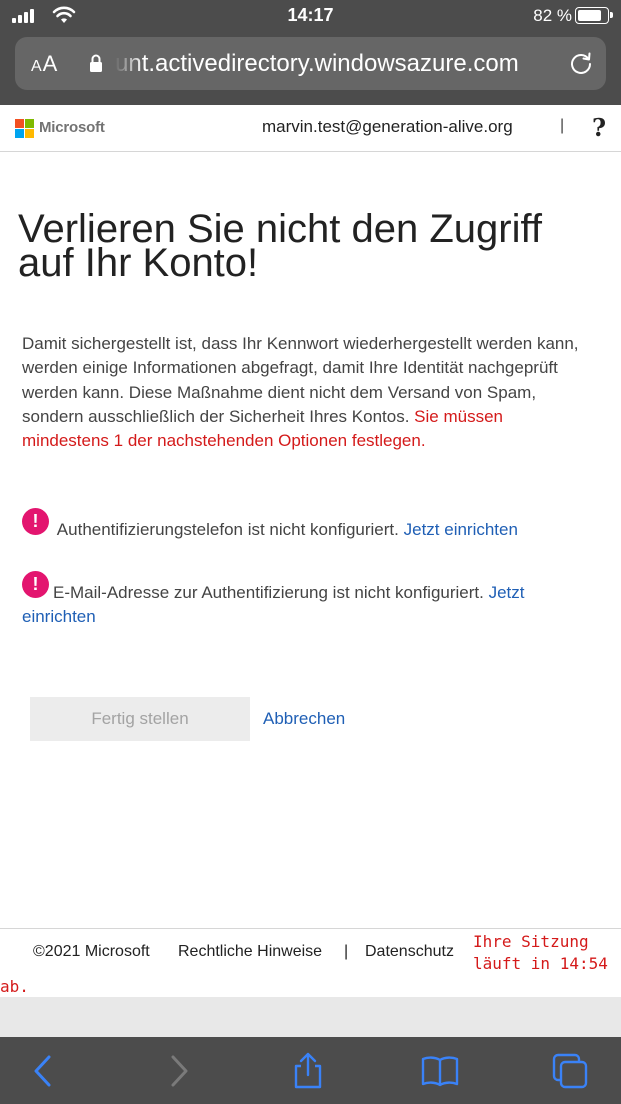  I want to click on lock-icon, so click(96, 63).